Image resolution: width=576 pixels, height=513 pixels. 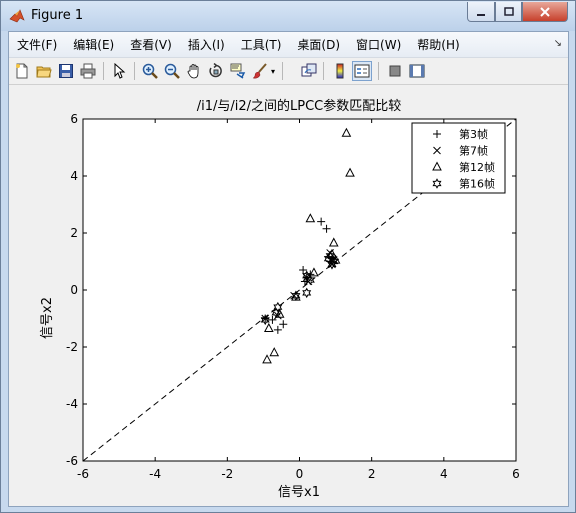 What do you see at coordinates (417, 71) in the screenshot?
I see `show-plot-tools-icon` at bounding box center [417, 71].